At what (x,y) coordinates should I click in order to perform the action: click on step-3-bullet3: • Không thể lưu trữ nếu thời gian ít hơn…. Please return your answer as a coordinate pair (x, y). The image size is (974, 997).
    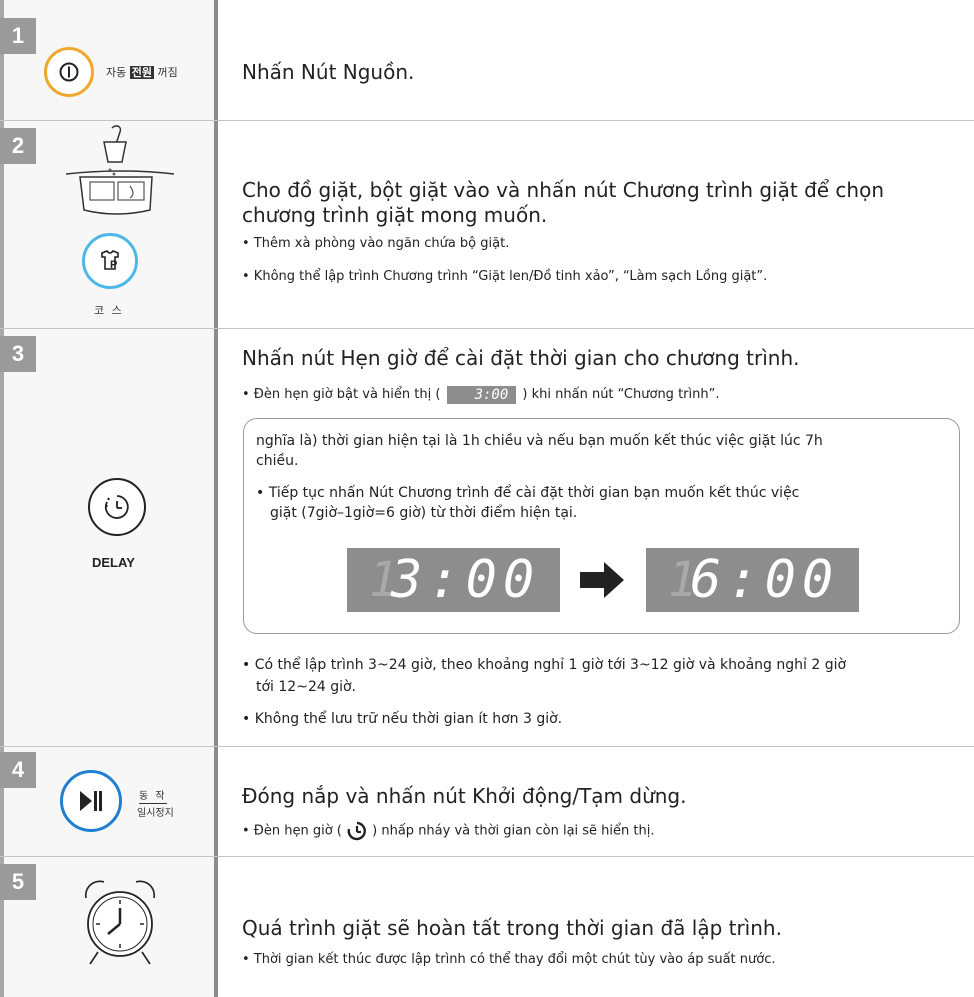
    Looking at the image, I should click on (402, 719).